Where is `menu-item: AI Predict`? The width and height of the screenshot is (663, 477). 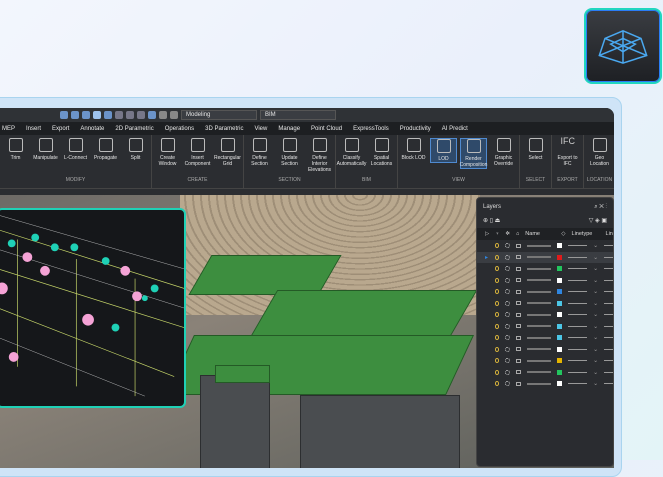
menu-item: AI Predict is located at coordinates (455, 129).